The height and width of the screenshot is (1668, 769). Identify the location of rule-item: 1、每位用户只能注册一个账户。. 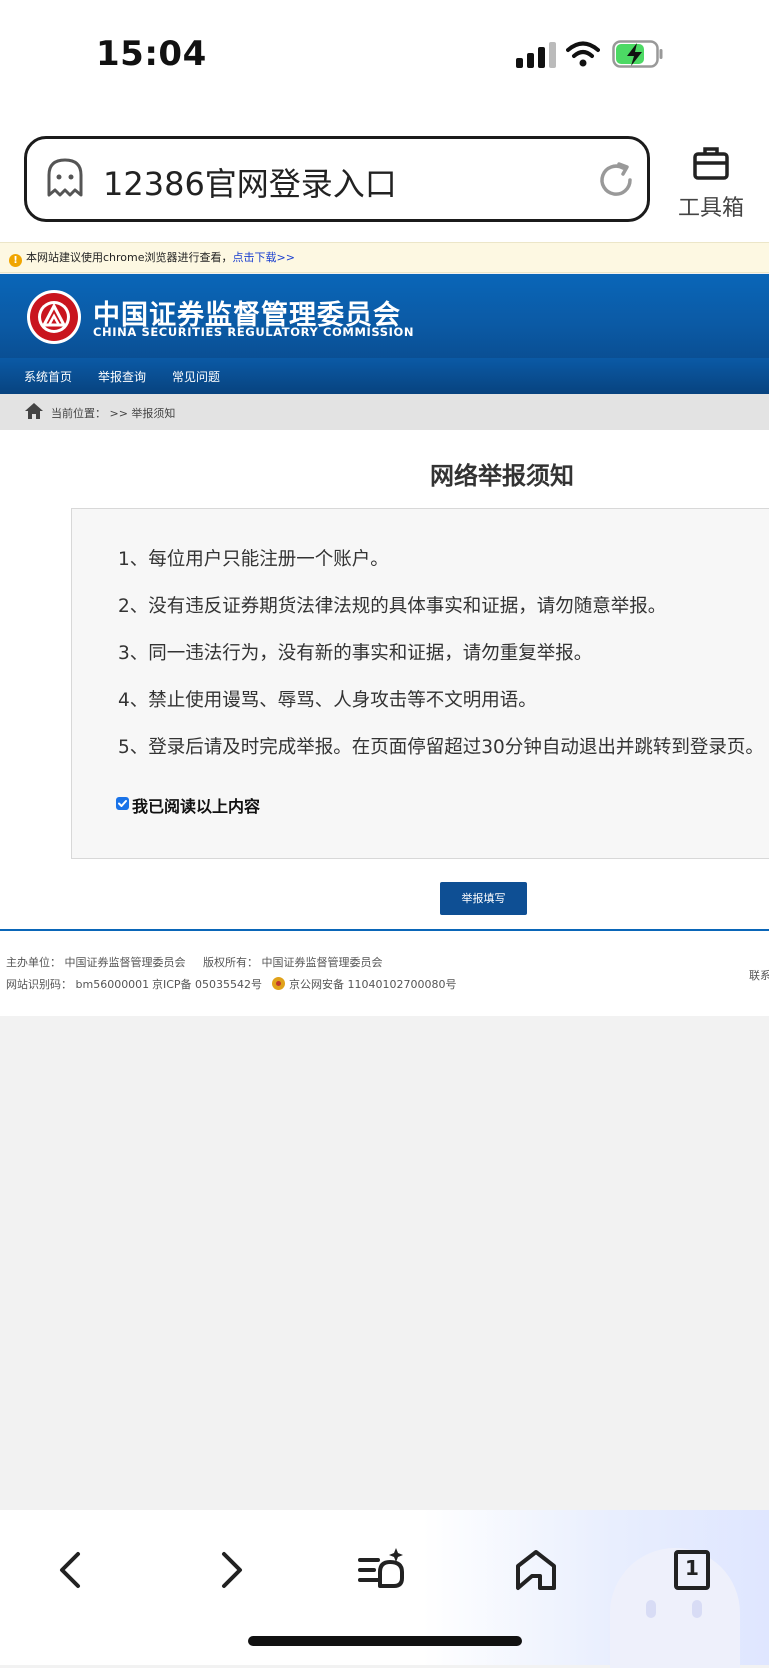
(253, 559).